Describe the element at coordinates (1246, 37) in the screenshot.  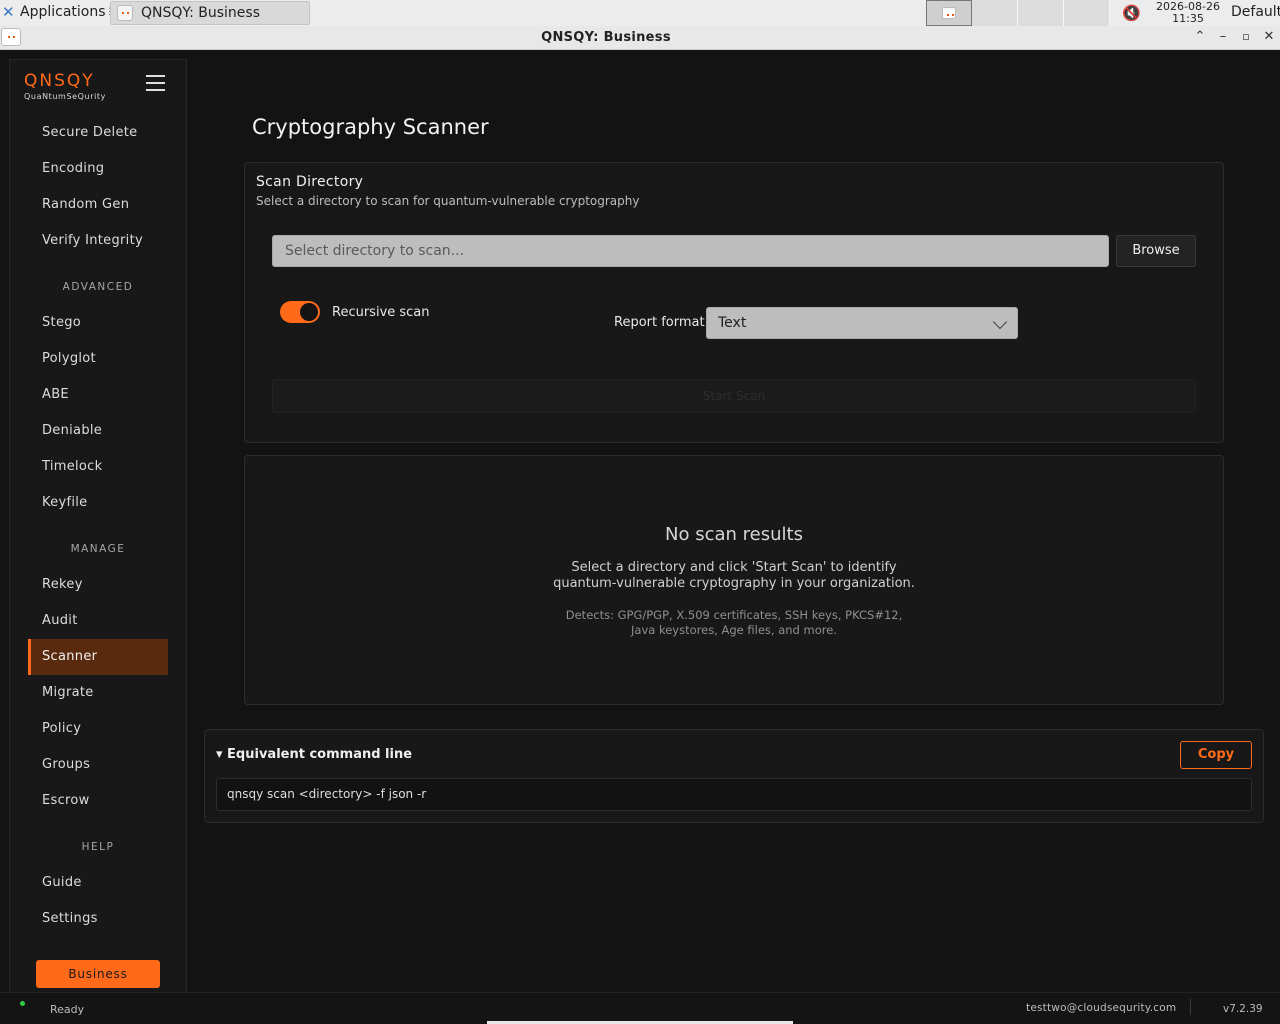
I see `maximize-icon: ▫` at that location.